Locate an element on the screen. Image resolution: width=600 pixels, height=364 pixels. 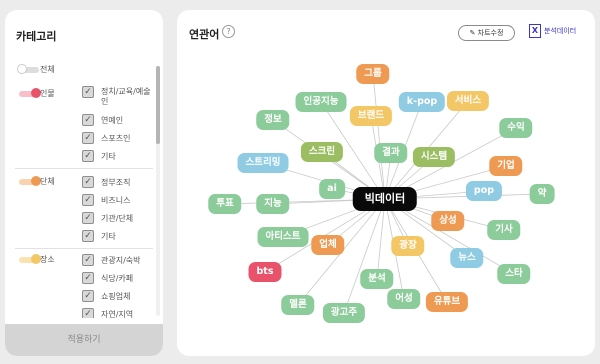
toggle-organization is located at coordinates (30, 181).